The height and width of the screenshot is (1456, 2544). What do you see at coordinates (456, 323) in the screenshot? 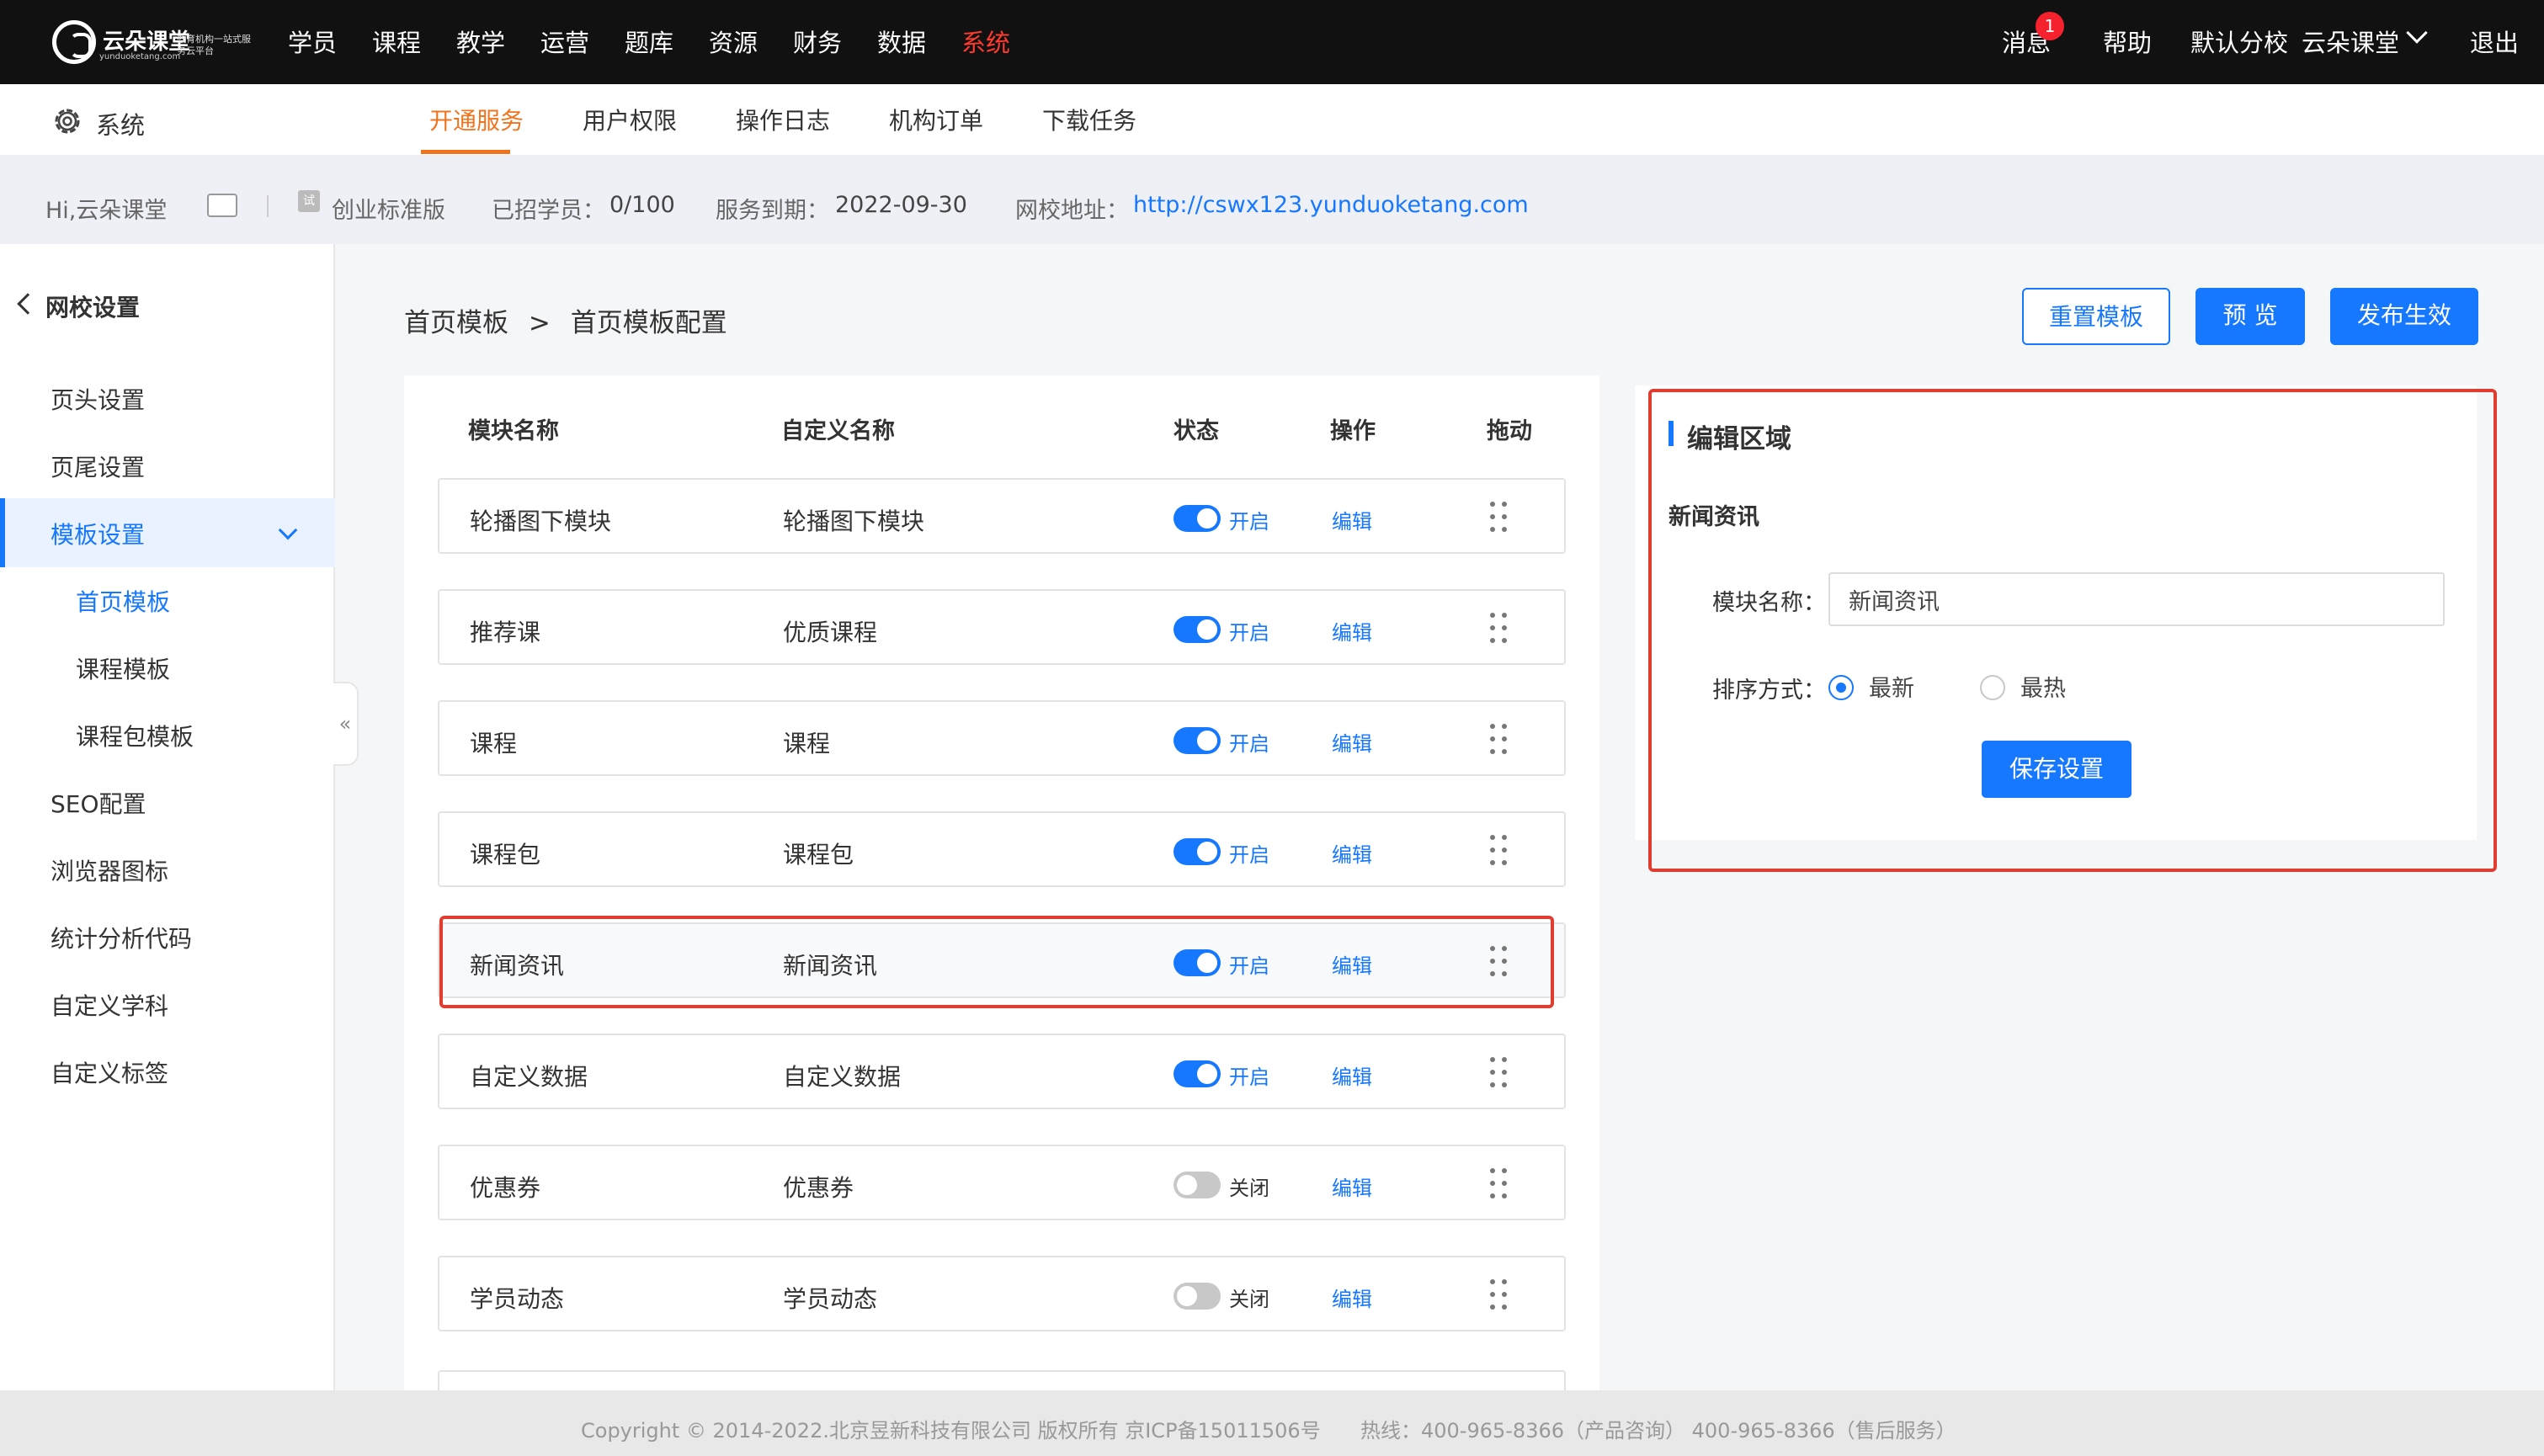
I see `breadcrumb-root: 首页模板` at bounding box center [456, 323].